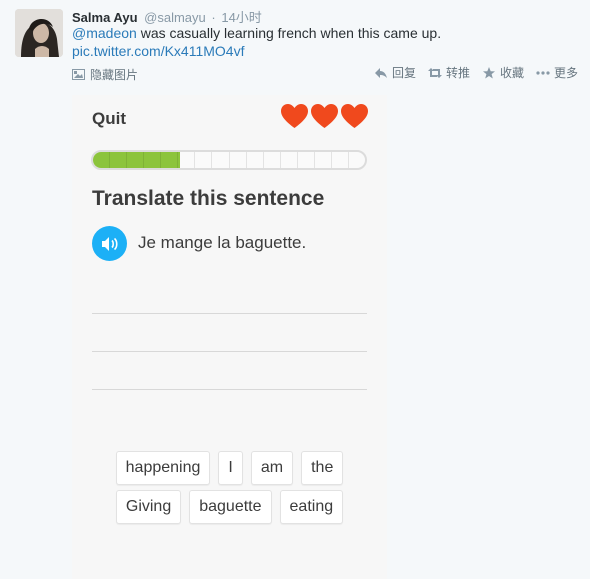  I want to click on word-bank: happening Iam the Giving baguette eating, so click(229, 490).